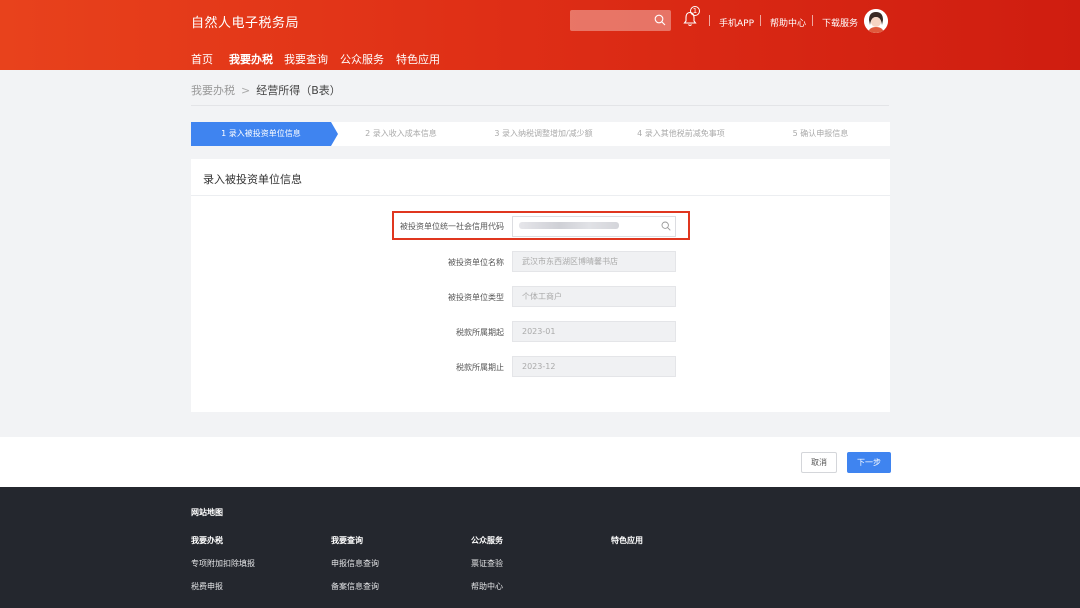  I want to click on nav-public-service: 公众服务, so click(362, 59).